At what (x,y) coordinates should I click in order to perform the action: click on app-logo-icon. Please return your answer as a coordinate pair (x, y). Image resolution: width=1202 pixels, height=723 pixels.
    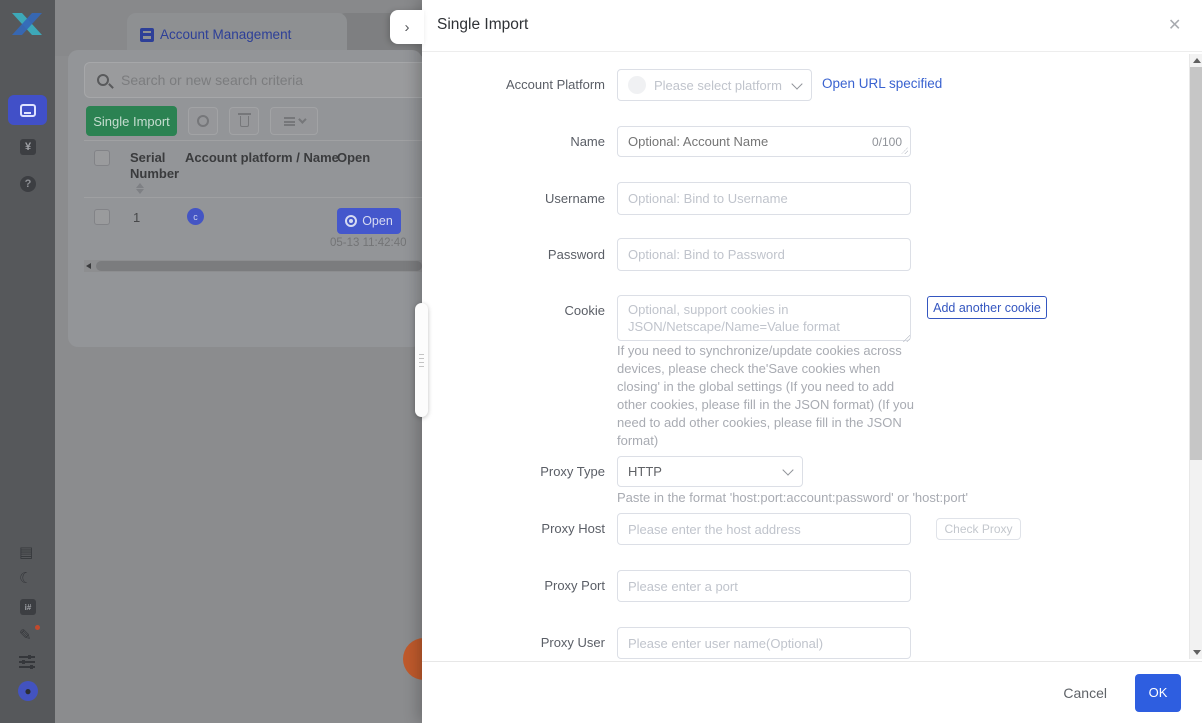
    Looking at the image, I should click on (27, 24).